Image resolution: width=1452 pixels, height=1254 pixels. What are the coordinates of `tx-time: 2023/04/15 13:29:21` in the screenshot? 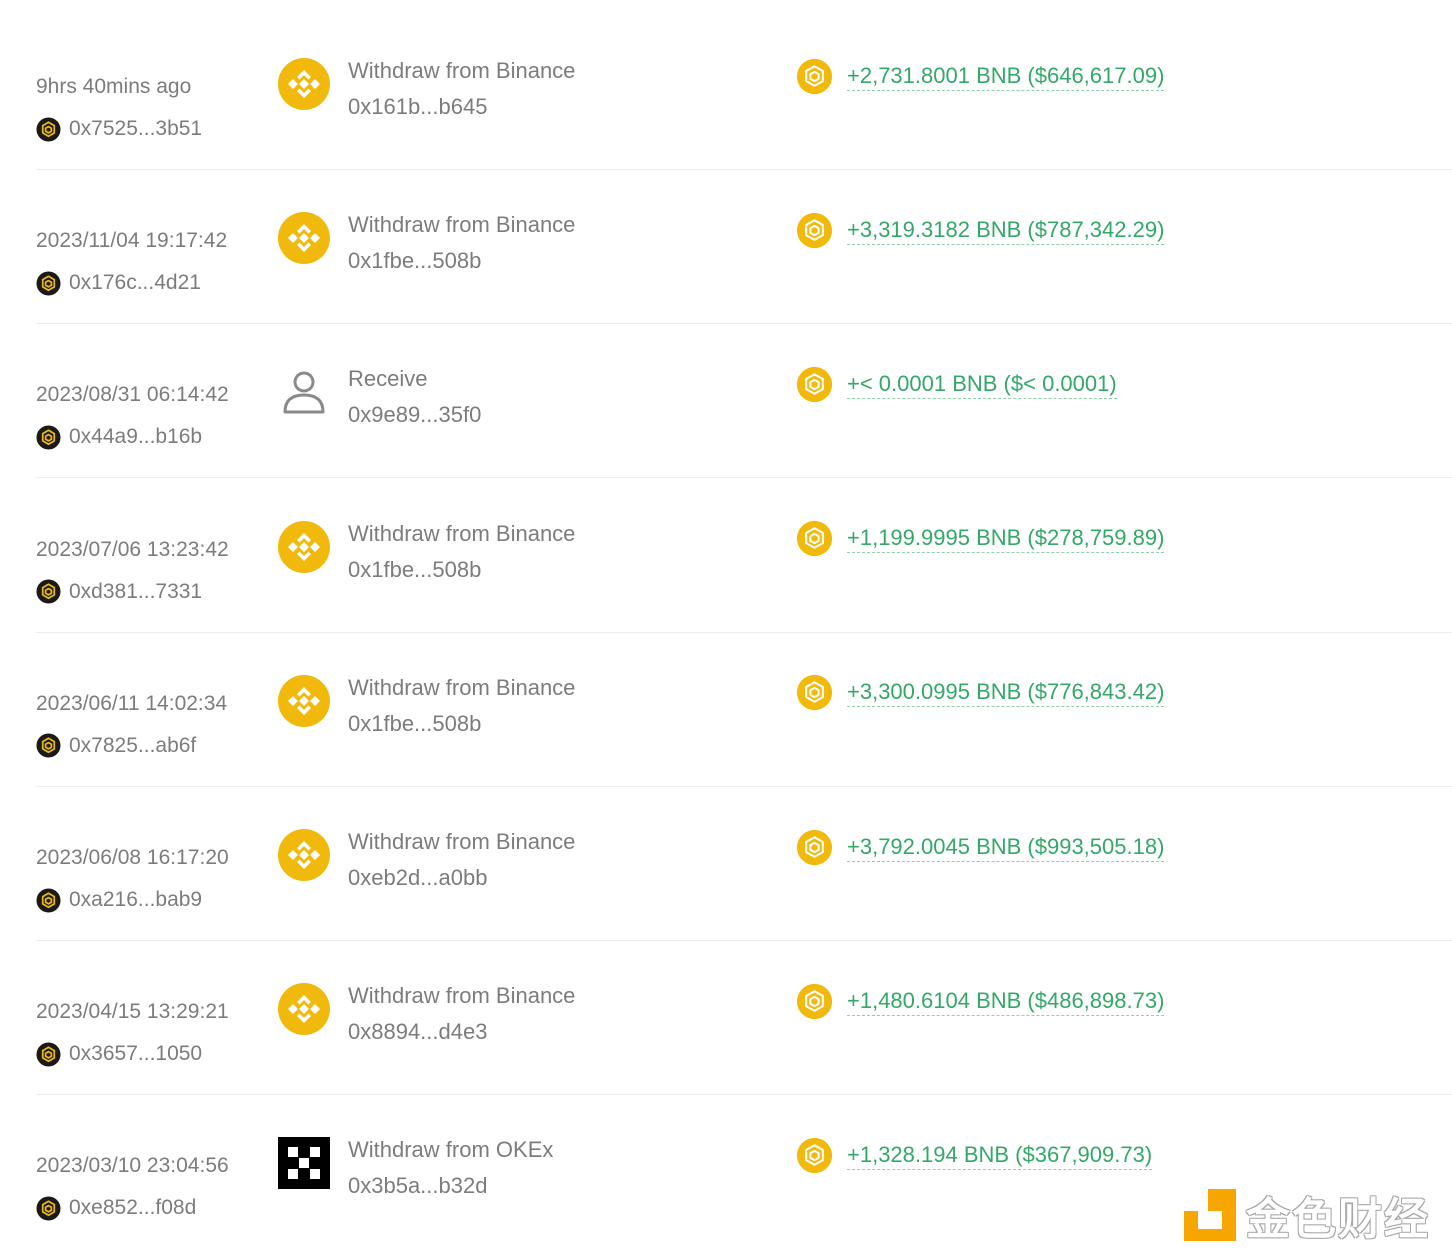 It's located at (132, 1012).